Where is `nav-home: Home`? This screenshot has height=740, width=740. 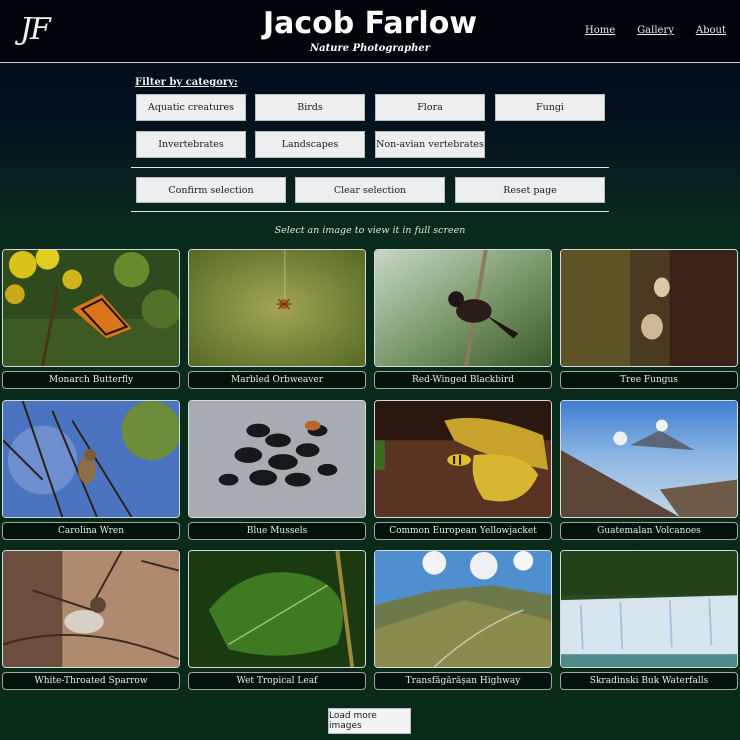 nav-home: Home is located at coordinates (600, 30).